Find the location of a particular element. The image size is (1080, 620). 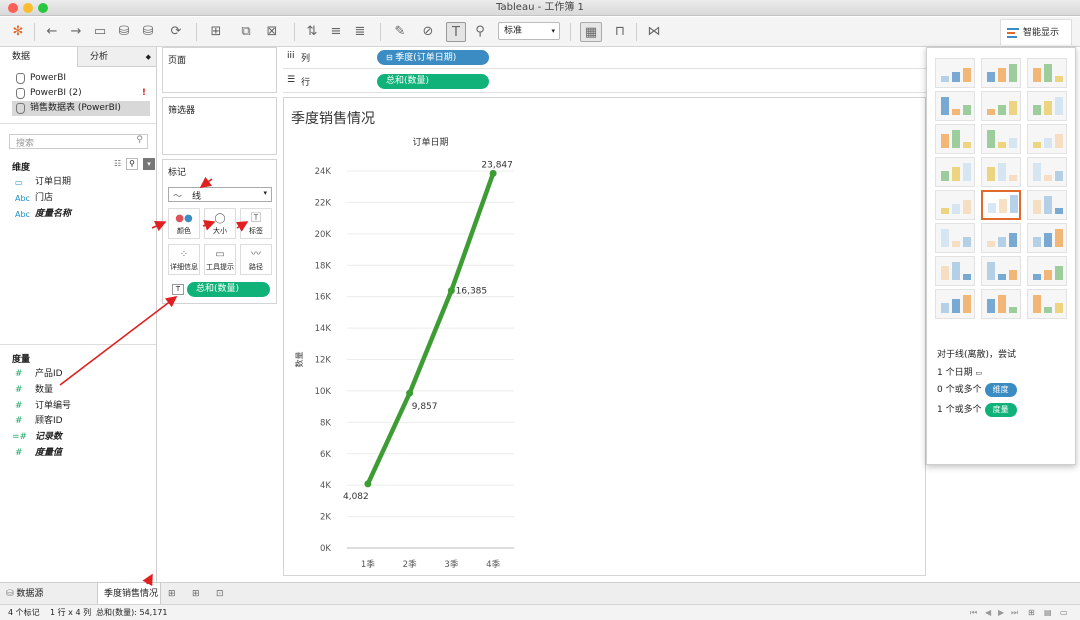

datasource-item-selected: 销售数据表 (PowerBI) is located at coordinates (81, 108).